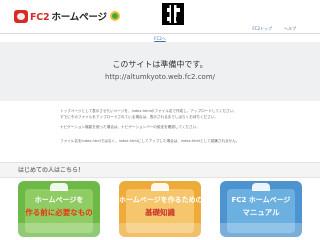 The width and height of the screenshot is (320, 240). I want to click on info-text-2: ナビゲーション機能を使った場合は、ナビゲーションバーの設定を確認してください。, so click(130, 127).